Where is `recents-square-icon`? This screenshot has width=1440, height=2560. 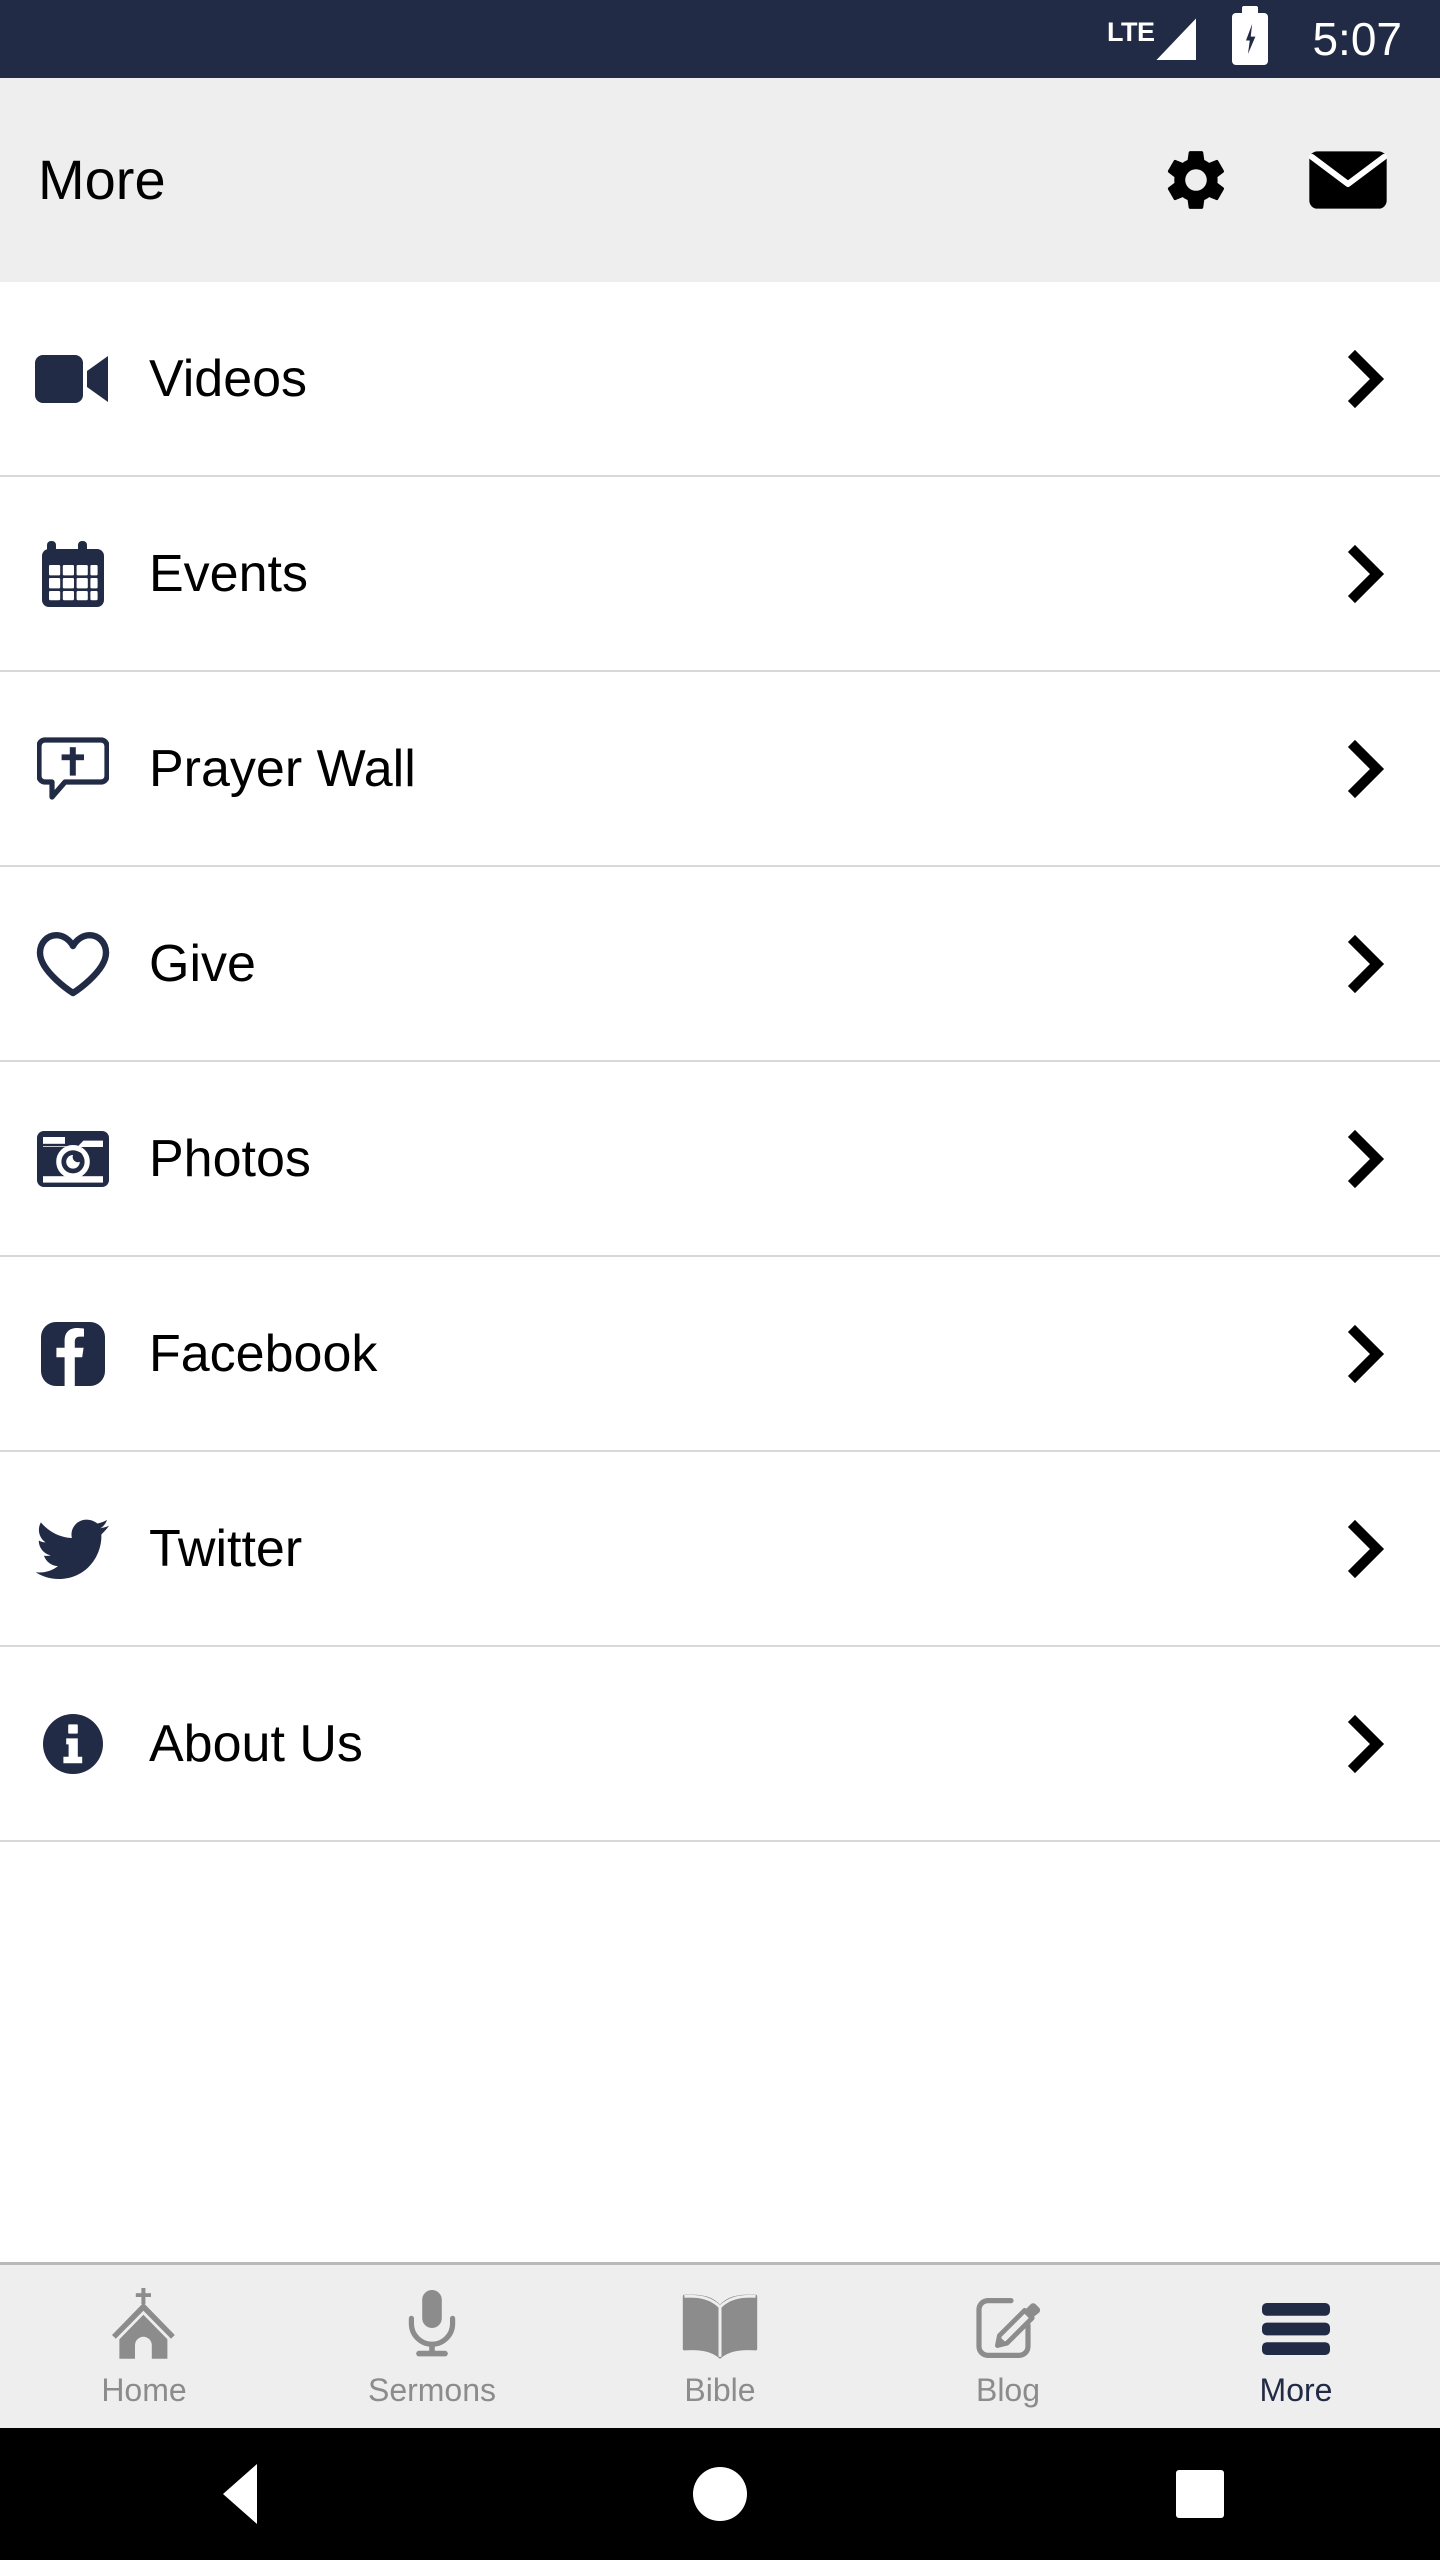
recents-square-icon is located at coordinates (1200, 2494).